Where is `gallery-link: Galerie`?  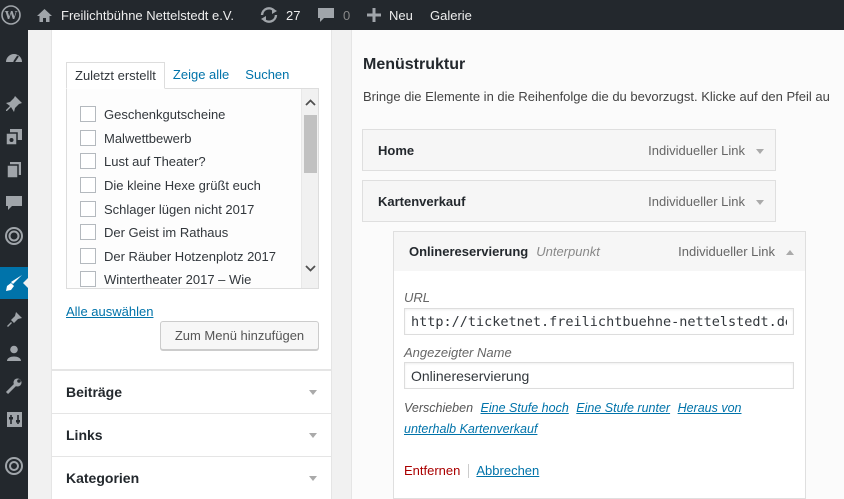 gallery-link: Galerie is located at coordinates (451, 15).